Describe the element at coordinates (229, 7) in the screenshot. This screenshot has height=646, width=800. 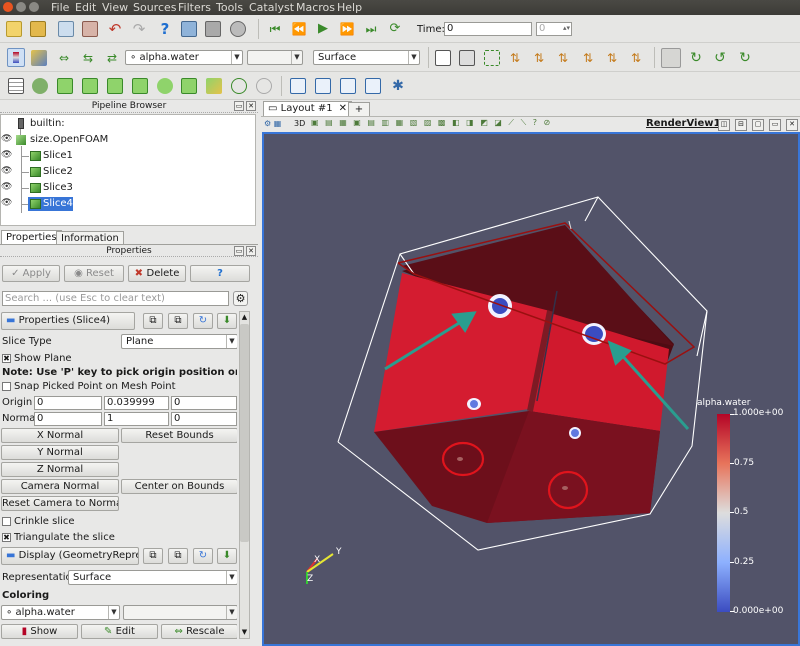
I see `menu-tools: Tools` at that location.